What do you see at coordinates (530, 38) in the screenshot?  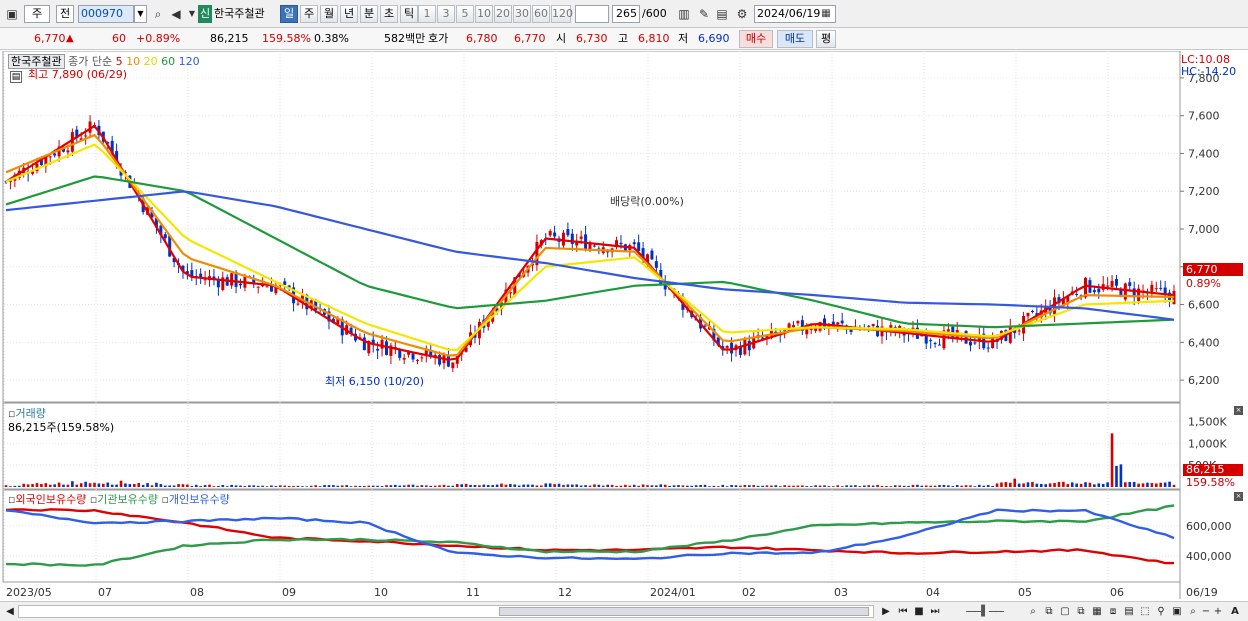 I see `bid-price: 6,770` at bounding box center [530, 38].